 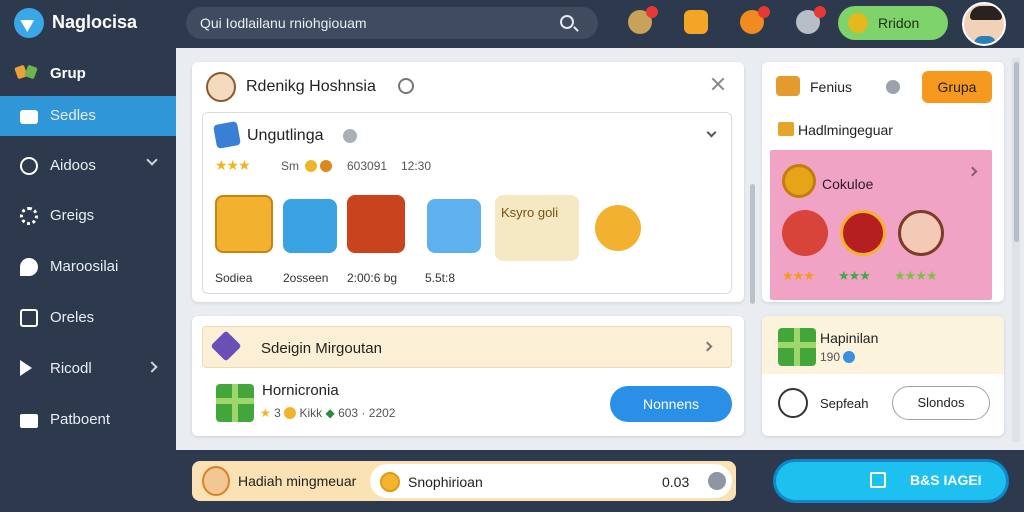 What do you see at coordinates (752, 244) in the screenshot?
I see `scrollbar-thumb` at bounding box center [752, 244].